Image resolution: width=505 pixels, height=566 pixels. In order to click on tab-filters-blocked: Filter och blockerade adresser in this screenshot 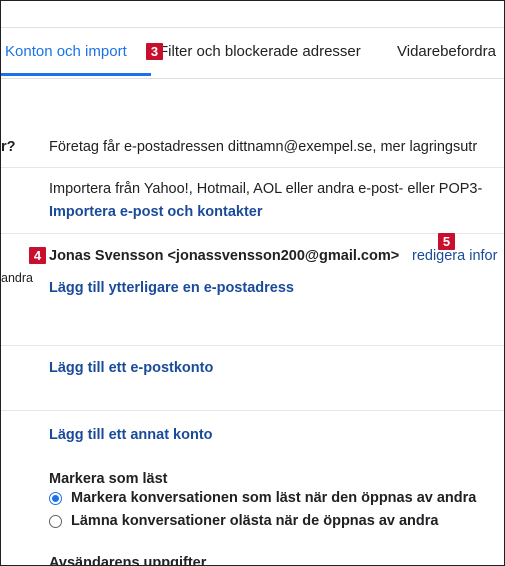, I will do `click(260, 51)`.